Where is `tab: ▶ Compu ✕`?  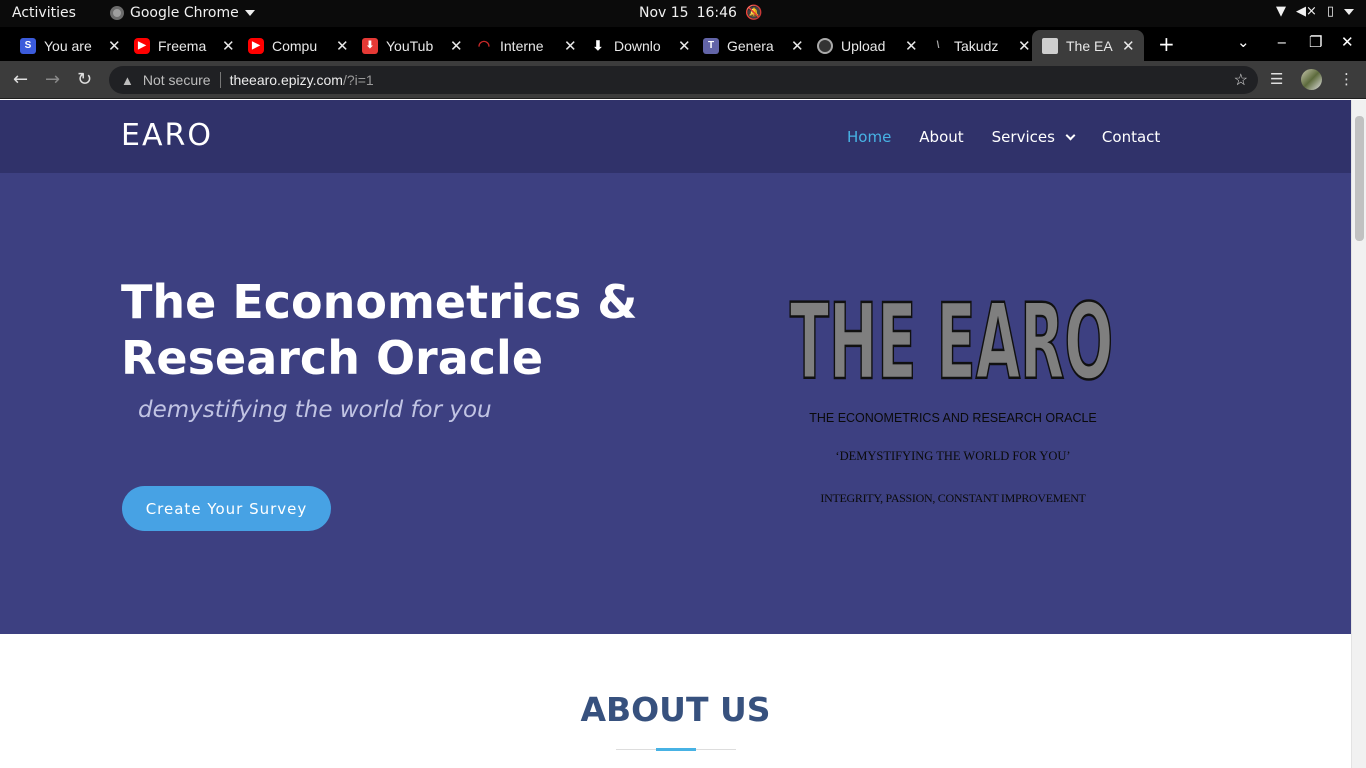
tab: ▶ Compu ✕ is located at coordinates (298, 45).